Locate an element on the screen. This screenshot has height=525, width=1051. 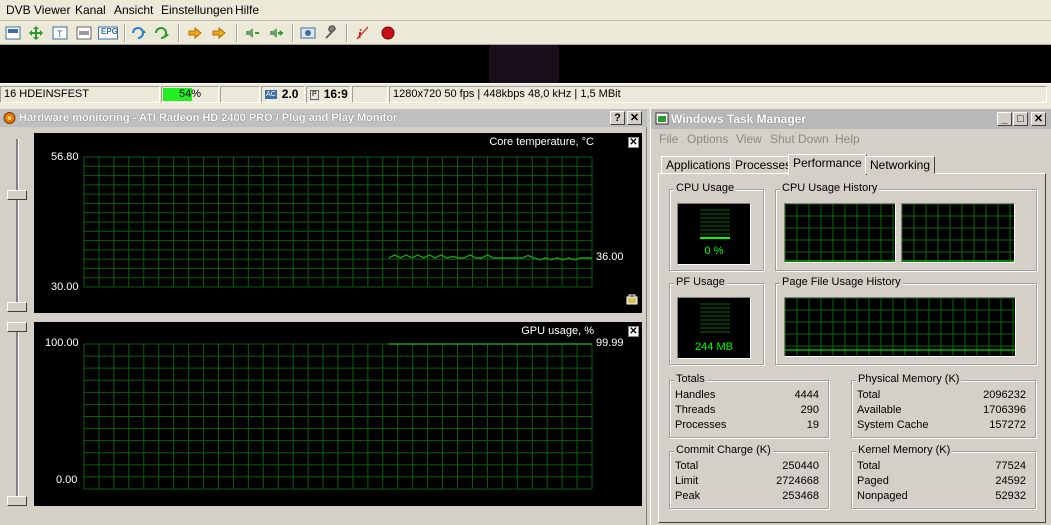
signal-text: 54% is located at coordinates (190, 94).